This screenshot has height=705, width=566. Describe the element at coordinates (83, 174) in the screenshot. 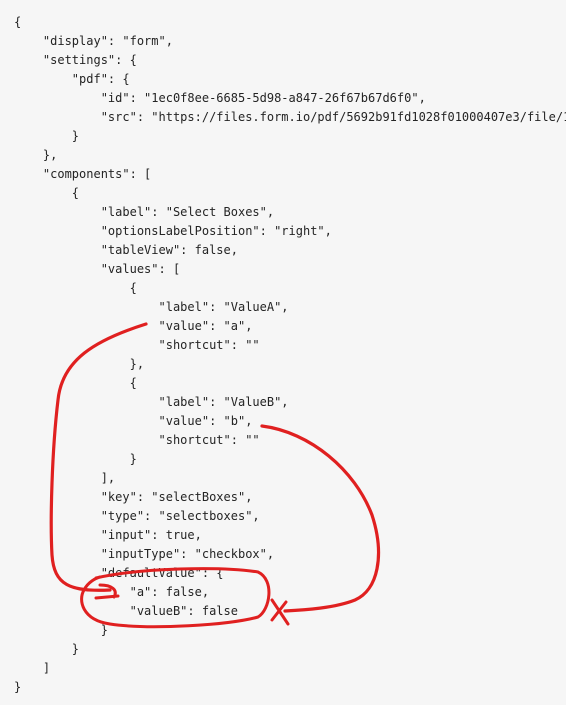

I see `code-line: "components": [` at that location.